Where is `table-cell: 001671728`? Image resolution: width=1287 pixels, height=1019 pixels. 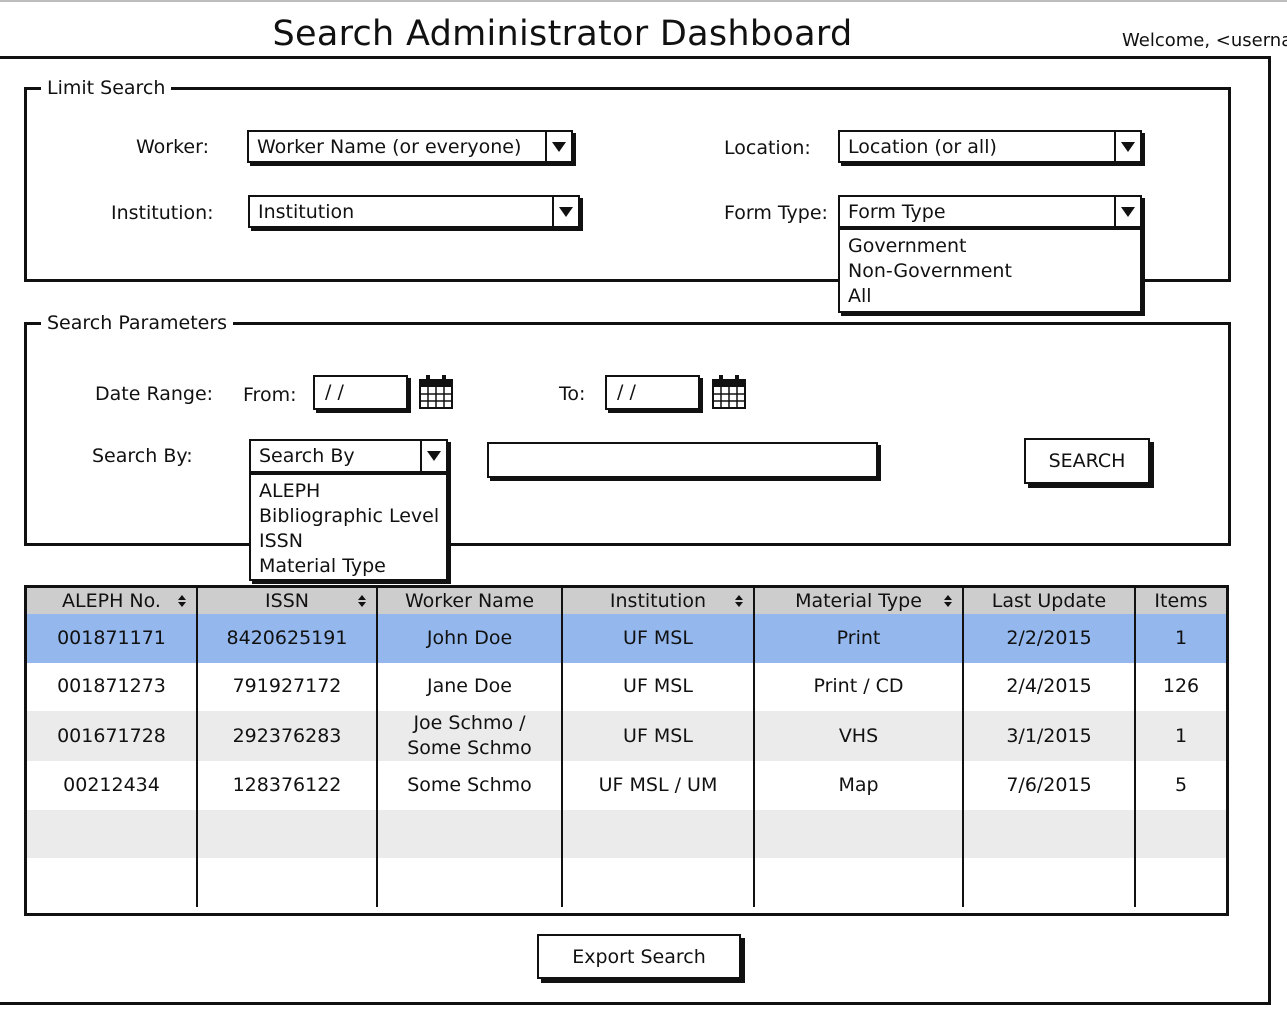
table-cell: 001671728 is located at coordinates (112, 736).